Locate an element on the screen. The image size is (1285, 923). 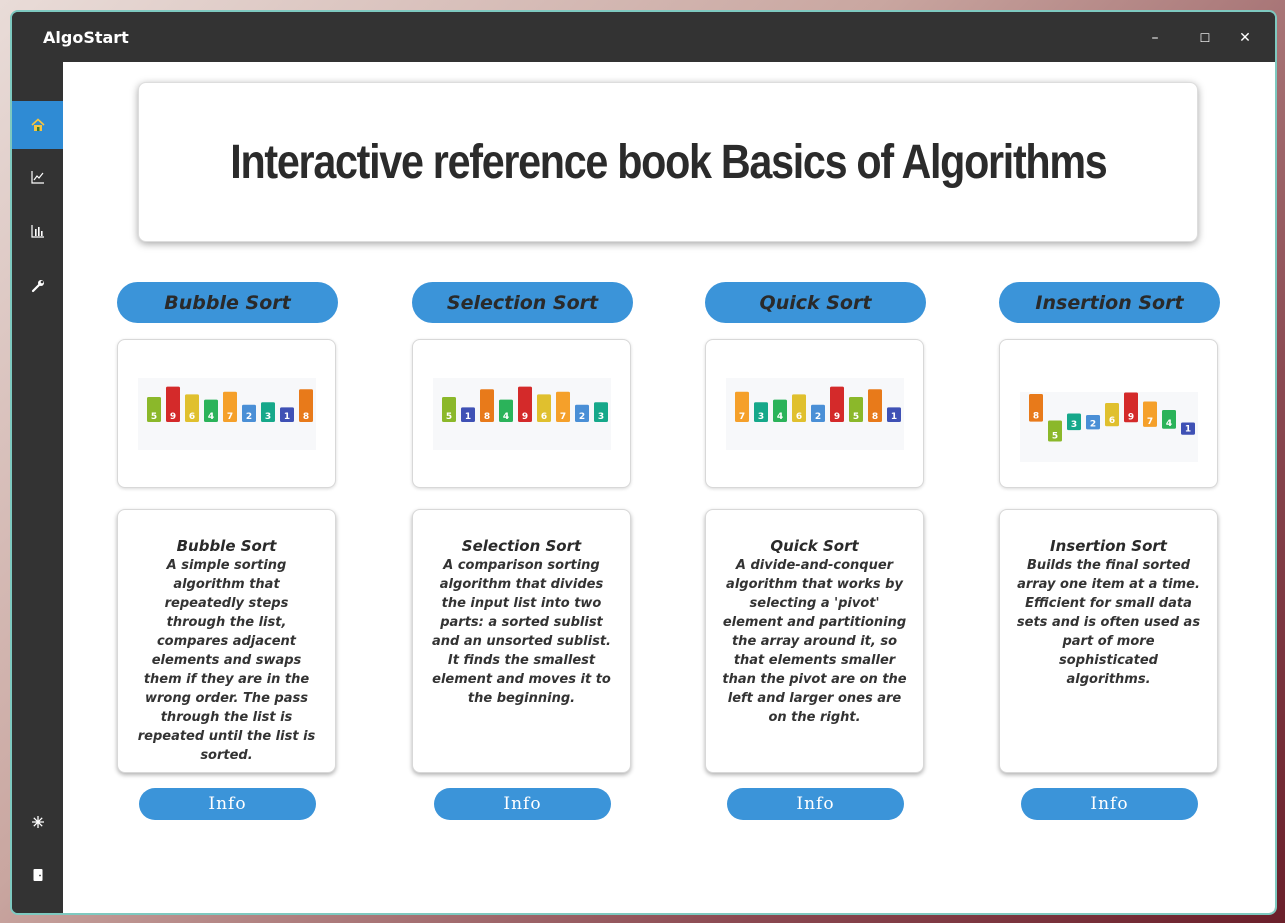
algorithm-illustration: 8 5 3 2 6 9 7 4 1 is located at coordinates (1108, 413).